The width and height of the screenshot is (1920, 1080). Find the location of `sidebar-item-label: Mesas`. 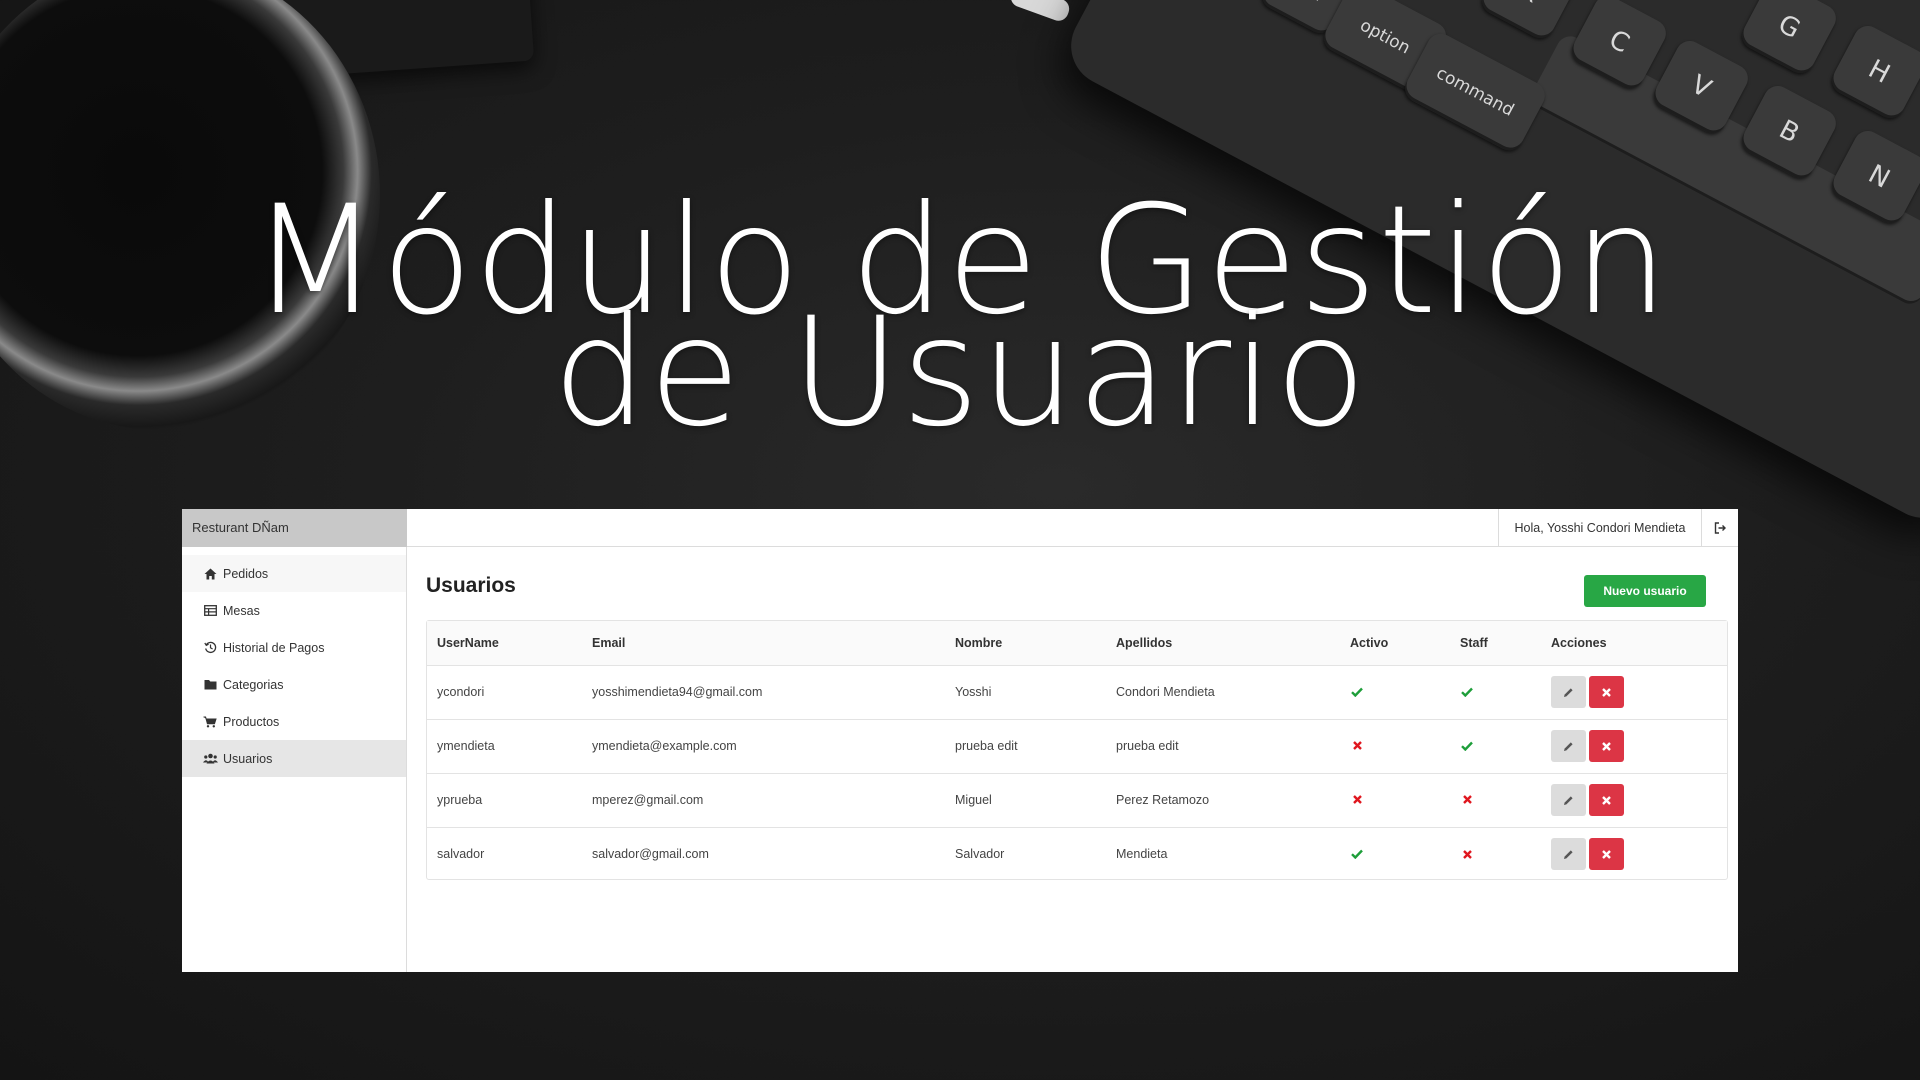

sidebar-item-label: Mesas is located at coordinates (241, 610).